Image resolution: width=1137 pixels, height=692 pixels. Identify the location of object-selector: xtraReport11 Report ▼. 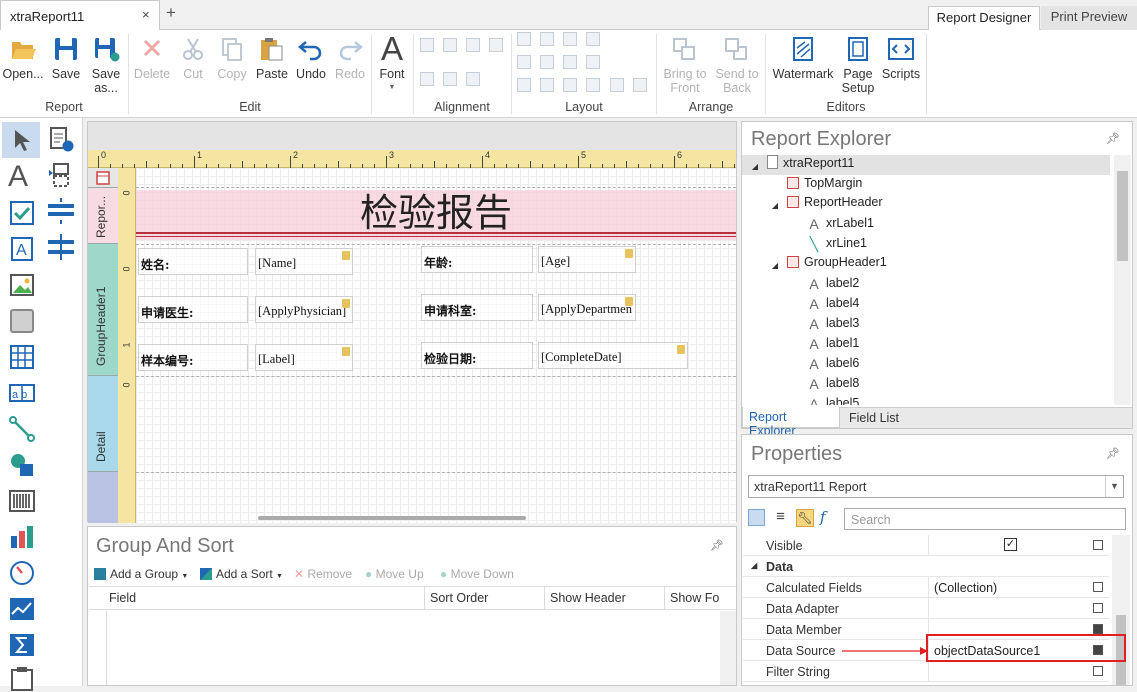
(936, 486).